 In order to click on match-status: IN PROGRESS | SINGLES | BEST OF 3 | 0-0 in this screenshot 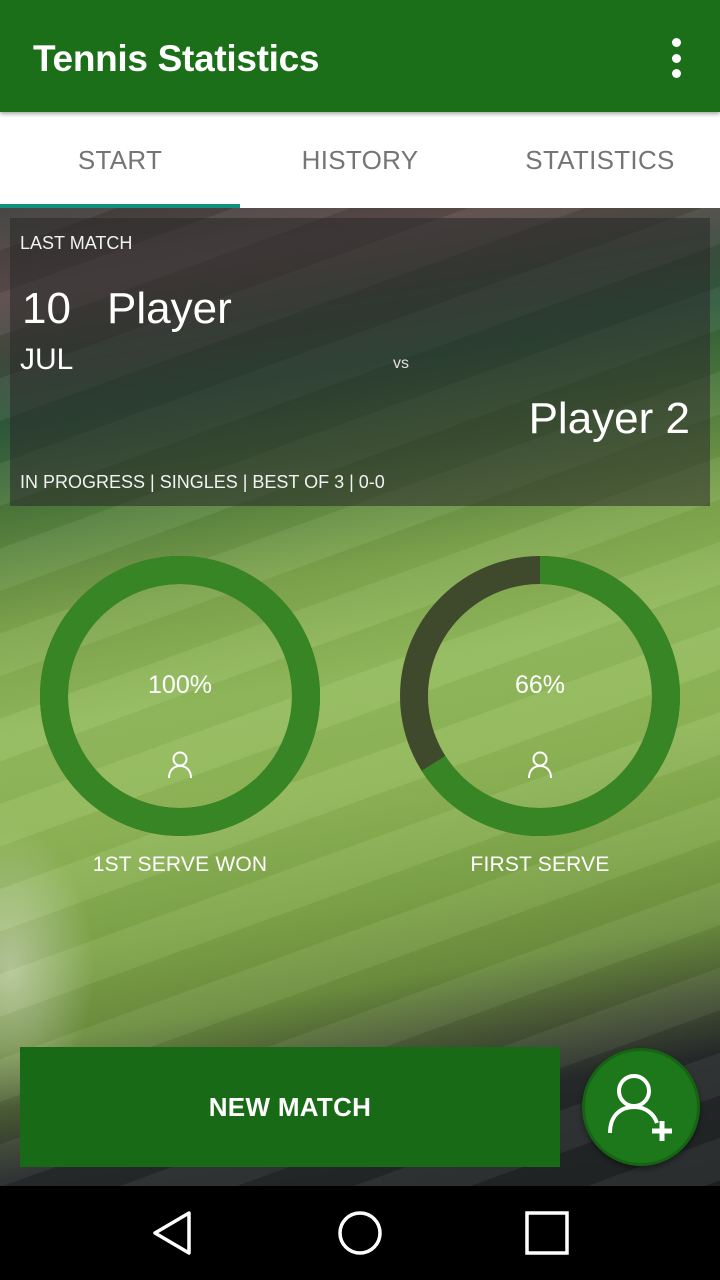, I will do `click(202, 482)`.